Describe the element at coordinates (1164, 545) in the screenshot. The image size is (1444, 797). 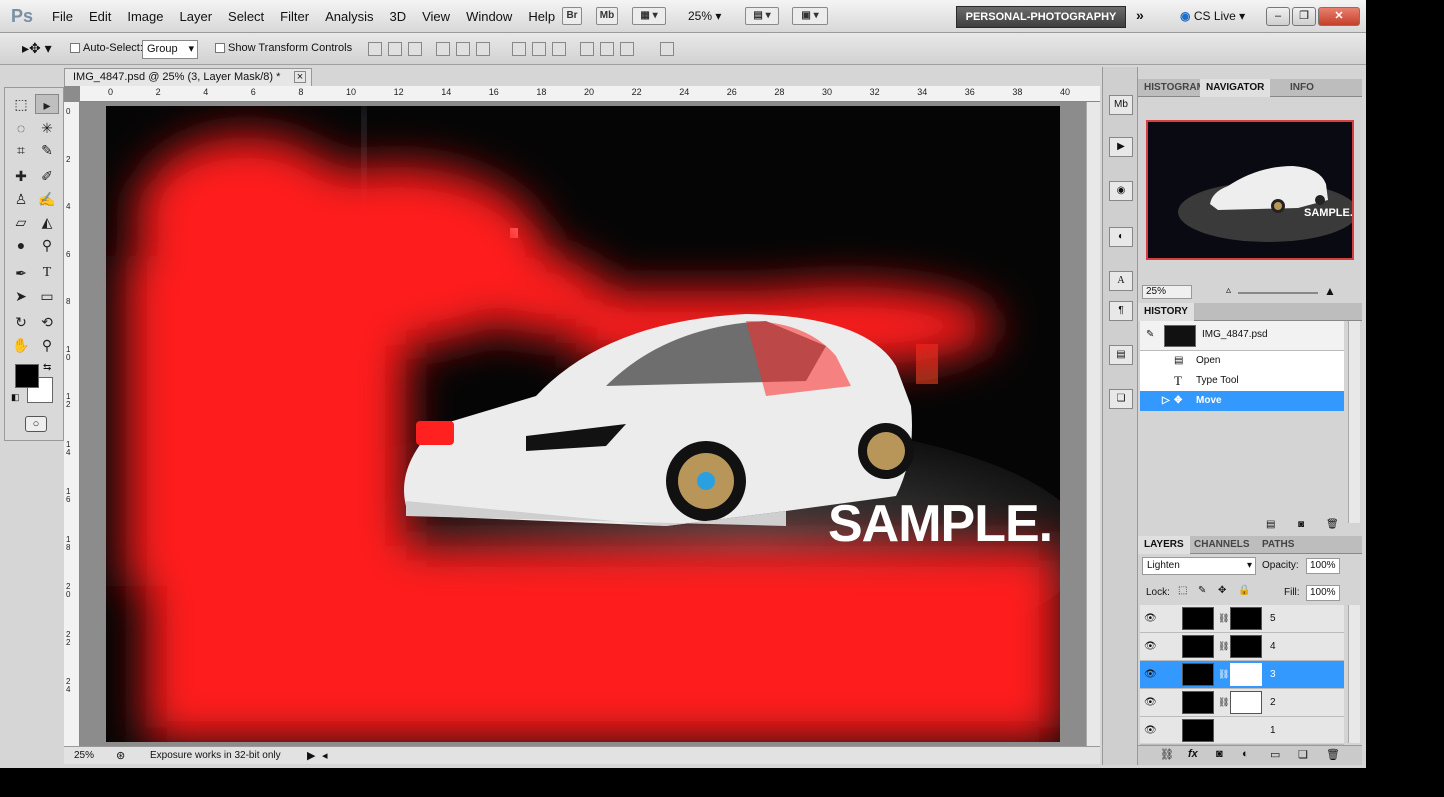
I see `tab-layers: LAYERS` at that location.